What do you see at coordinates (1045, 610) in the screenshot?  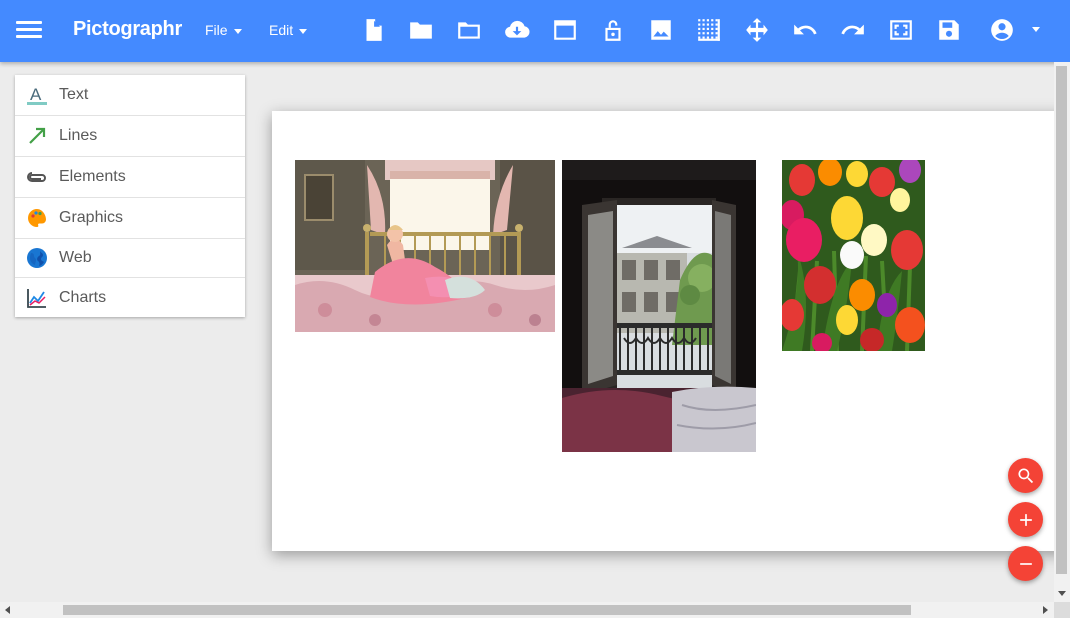 I see `scroll-right-arrow-icon` at bounding box center [1045, 610].